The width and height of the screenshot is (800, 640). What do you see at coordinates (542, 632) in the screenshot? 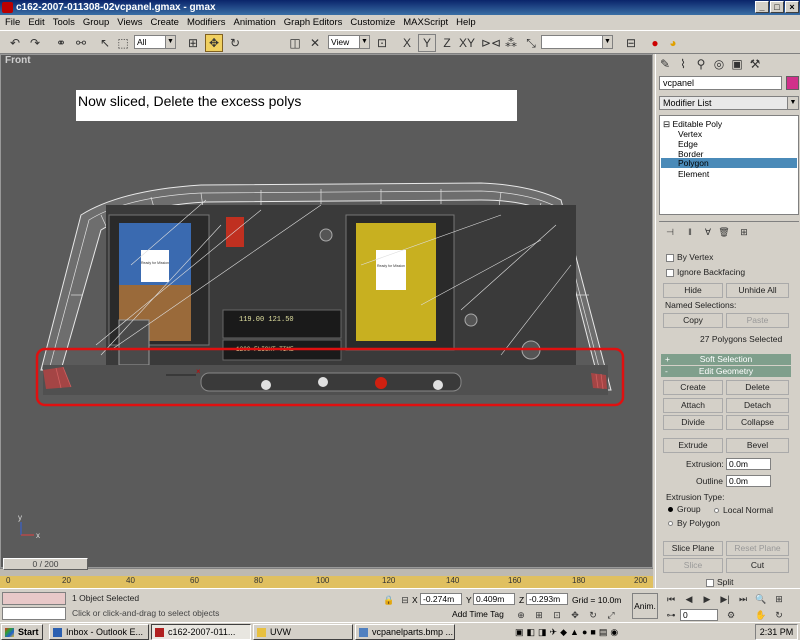
I see `tray-app-icon: ◨` at bounding box center [542, 632].